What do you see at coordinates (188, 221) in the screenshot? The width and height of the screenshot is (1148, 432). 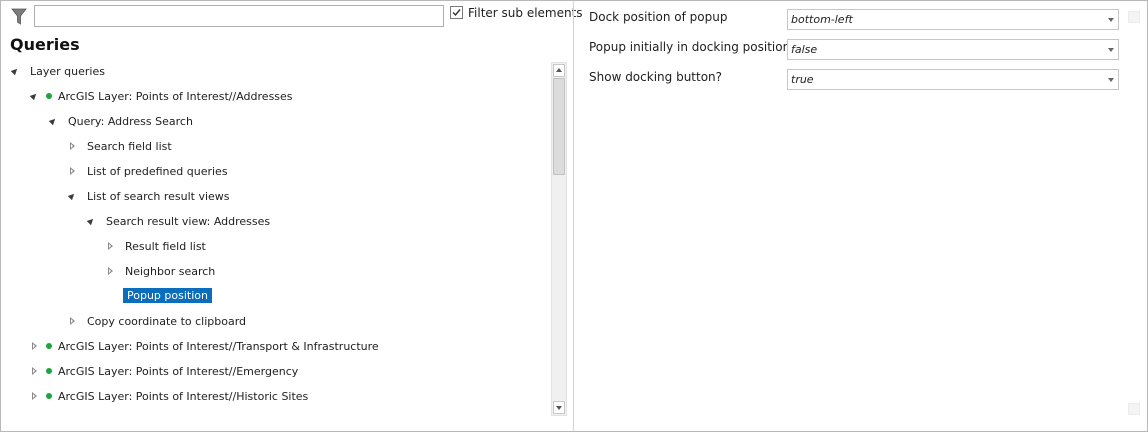 I see `tree-node-label: Search result view: Addresses` at bounding box center [188, 221].